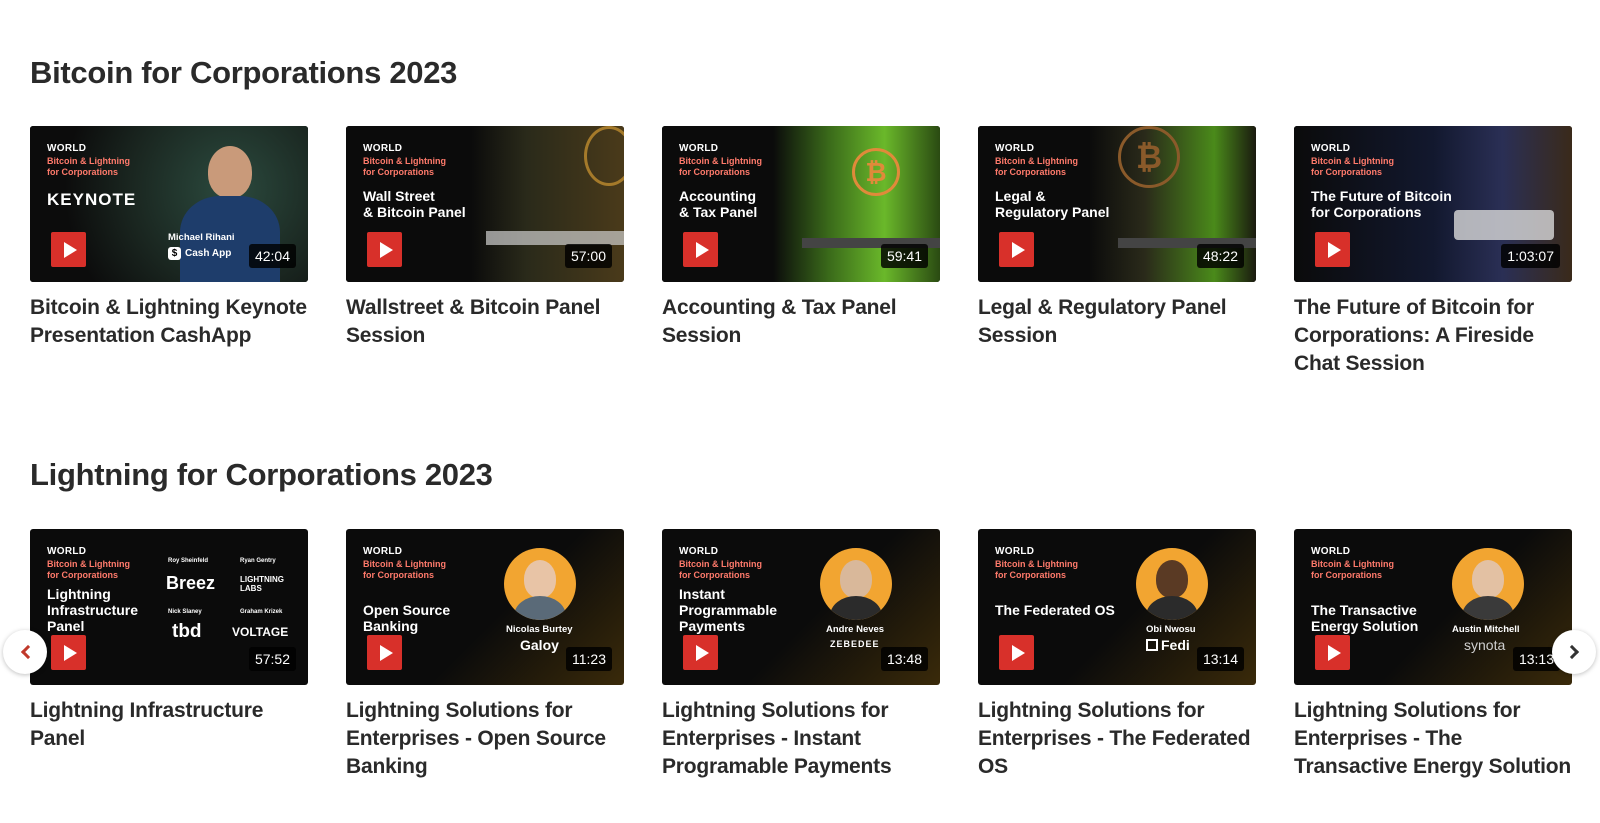 This screenshot has width=1600, height=823. I want to click on company-logo: Fedi, so click(1168, 645).